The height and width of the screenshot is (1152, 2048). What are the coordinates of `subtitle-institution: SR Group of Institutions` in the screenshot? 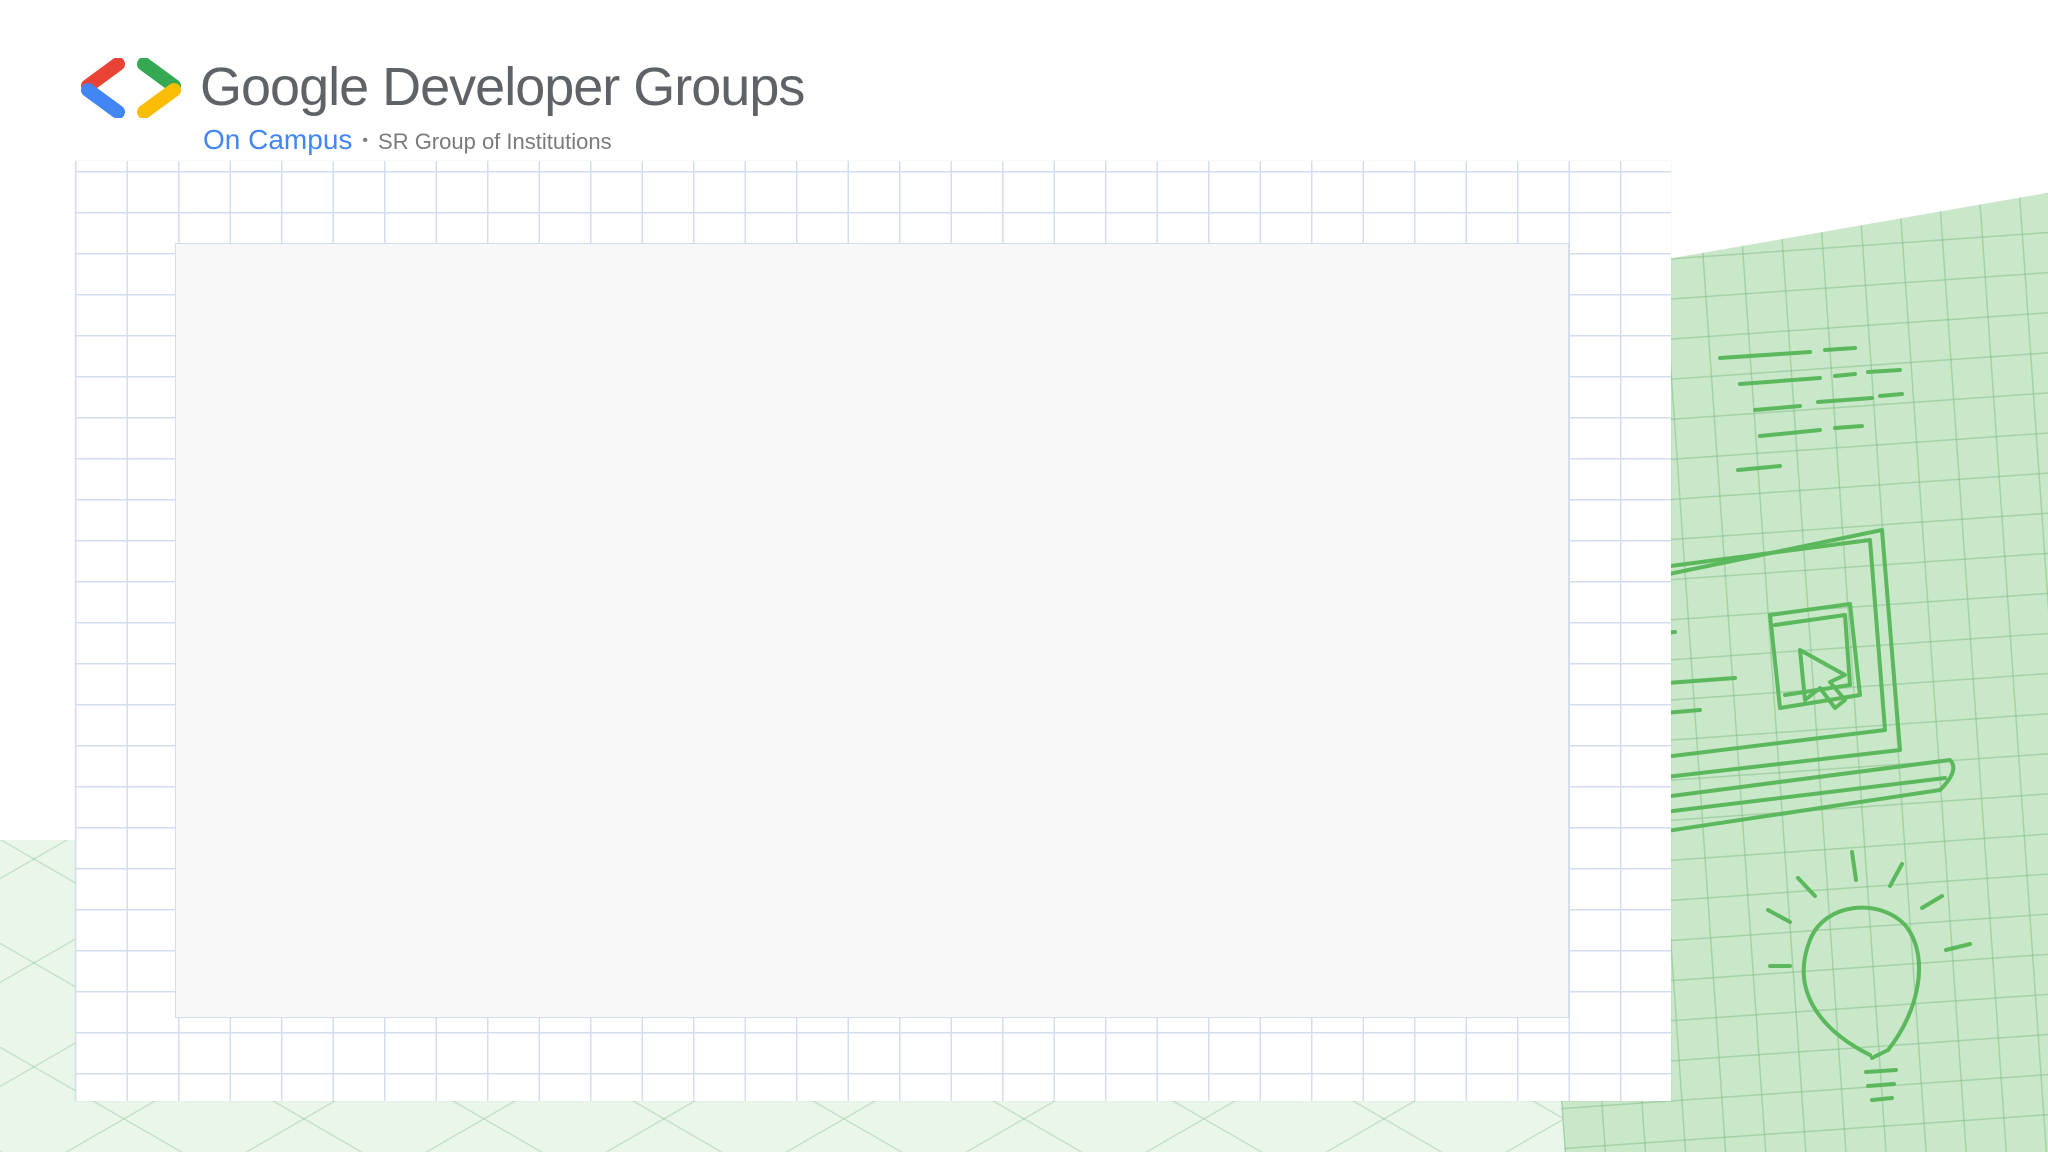 It's located at (495, 141).